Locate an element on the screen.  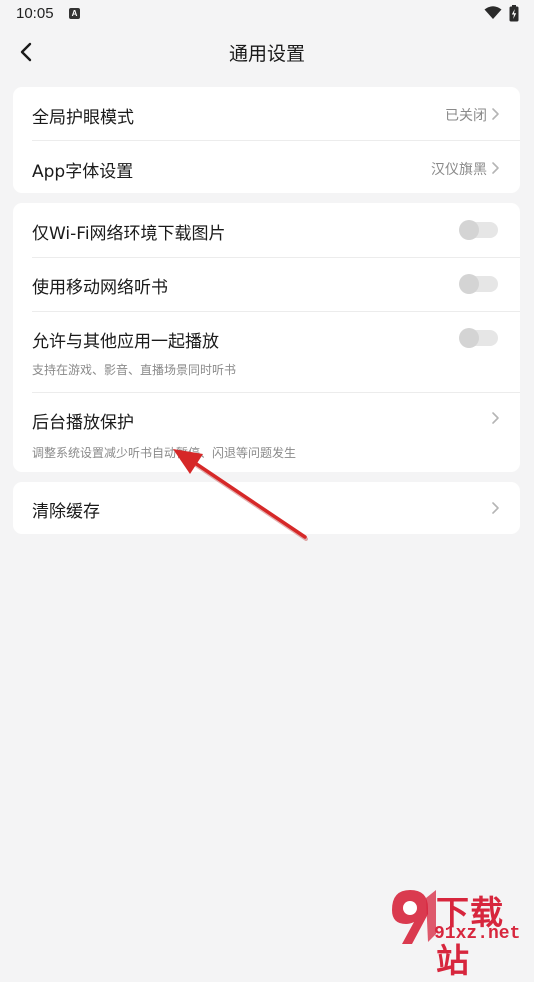
status-bar: 10:05 A is located at coordinates (267, 14).